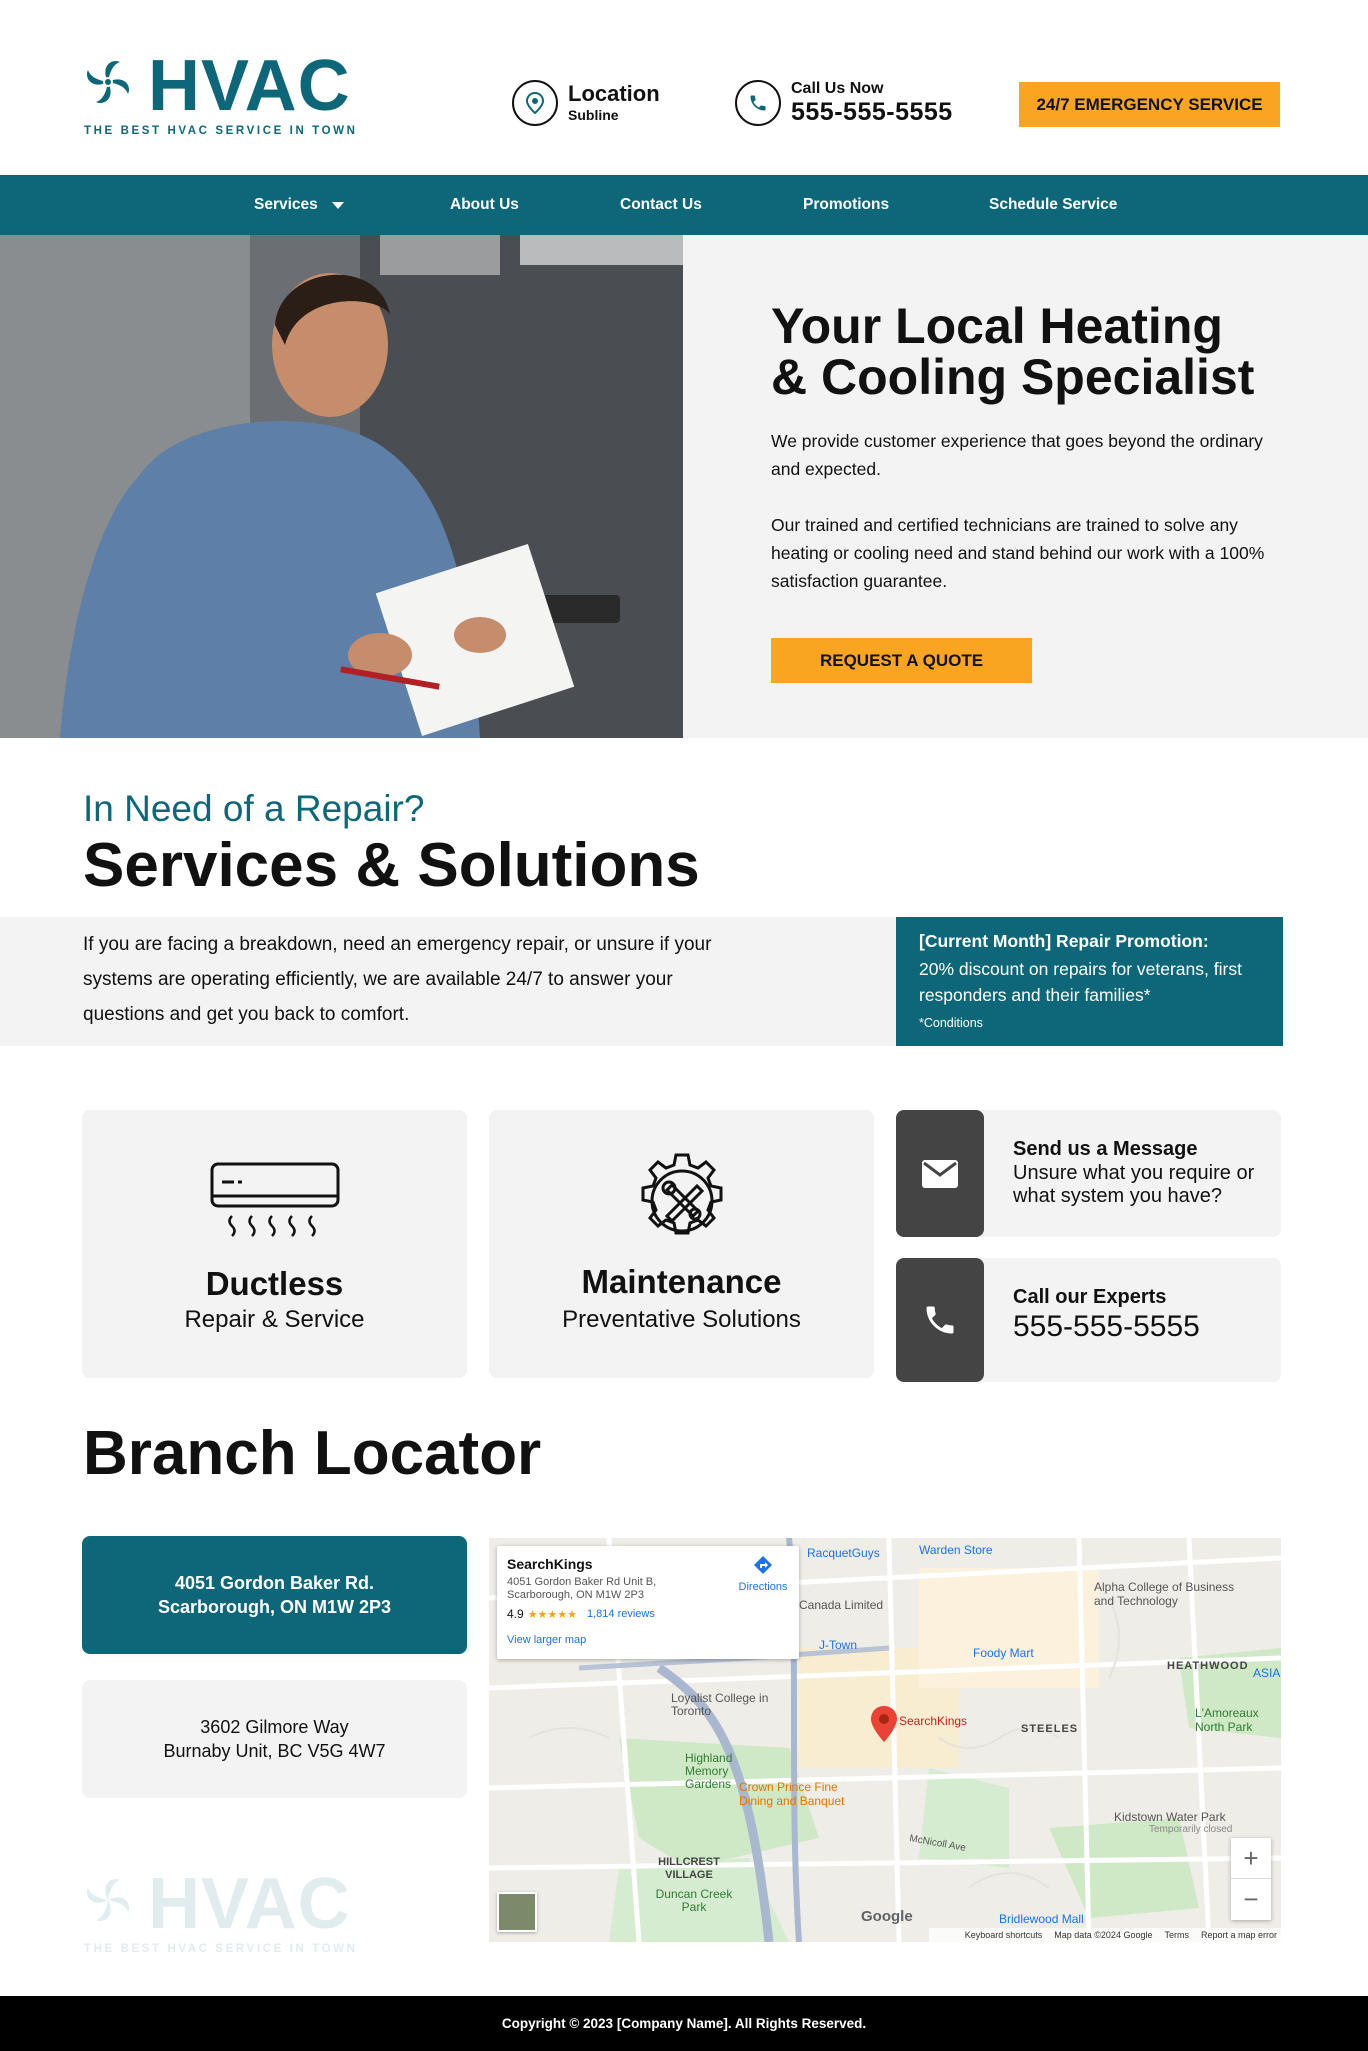  What do you see at coordinates (1090, 1297) in the screenshot?
I see `call-experts-title: Call our Experts` at bounding box center [1090, 1297].